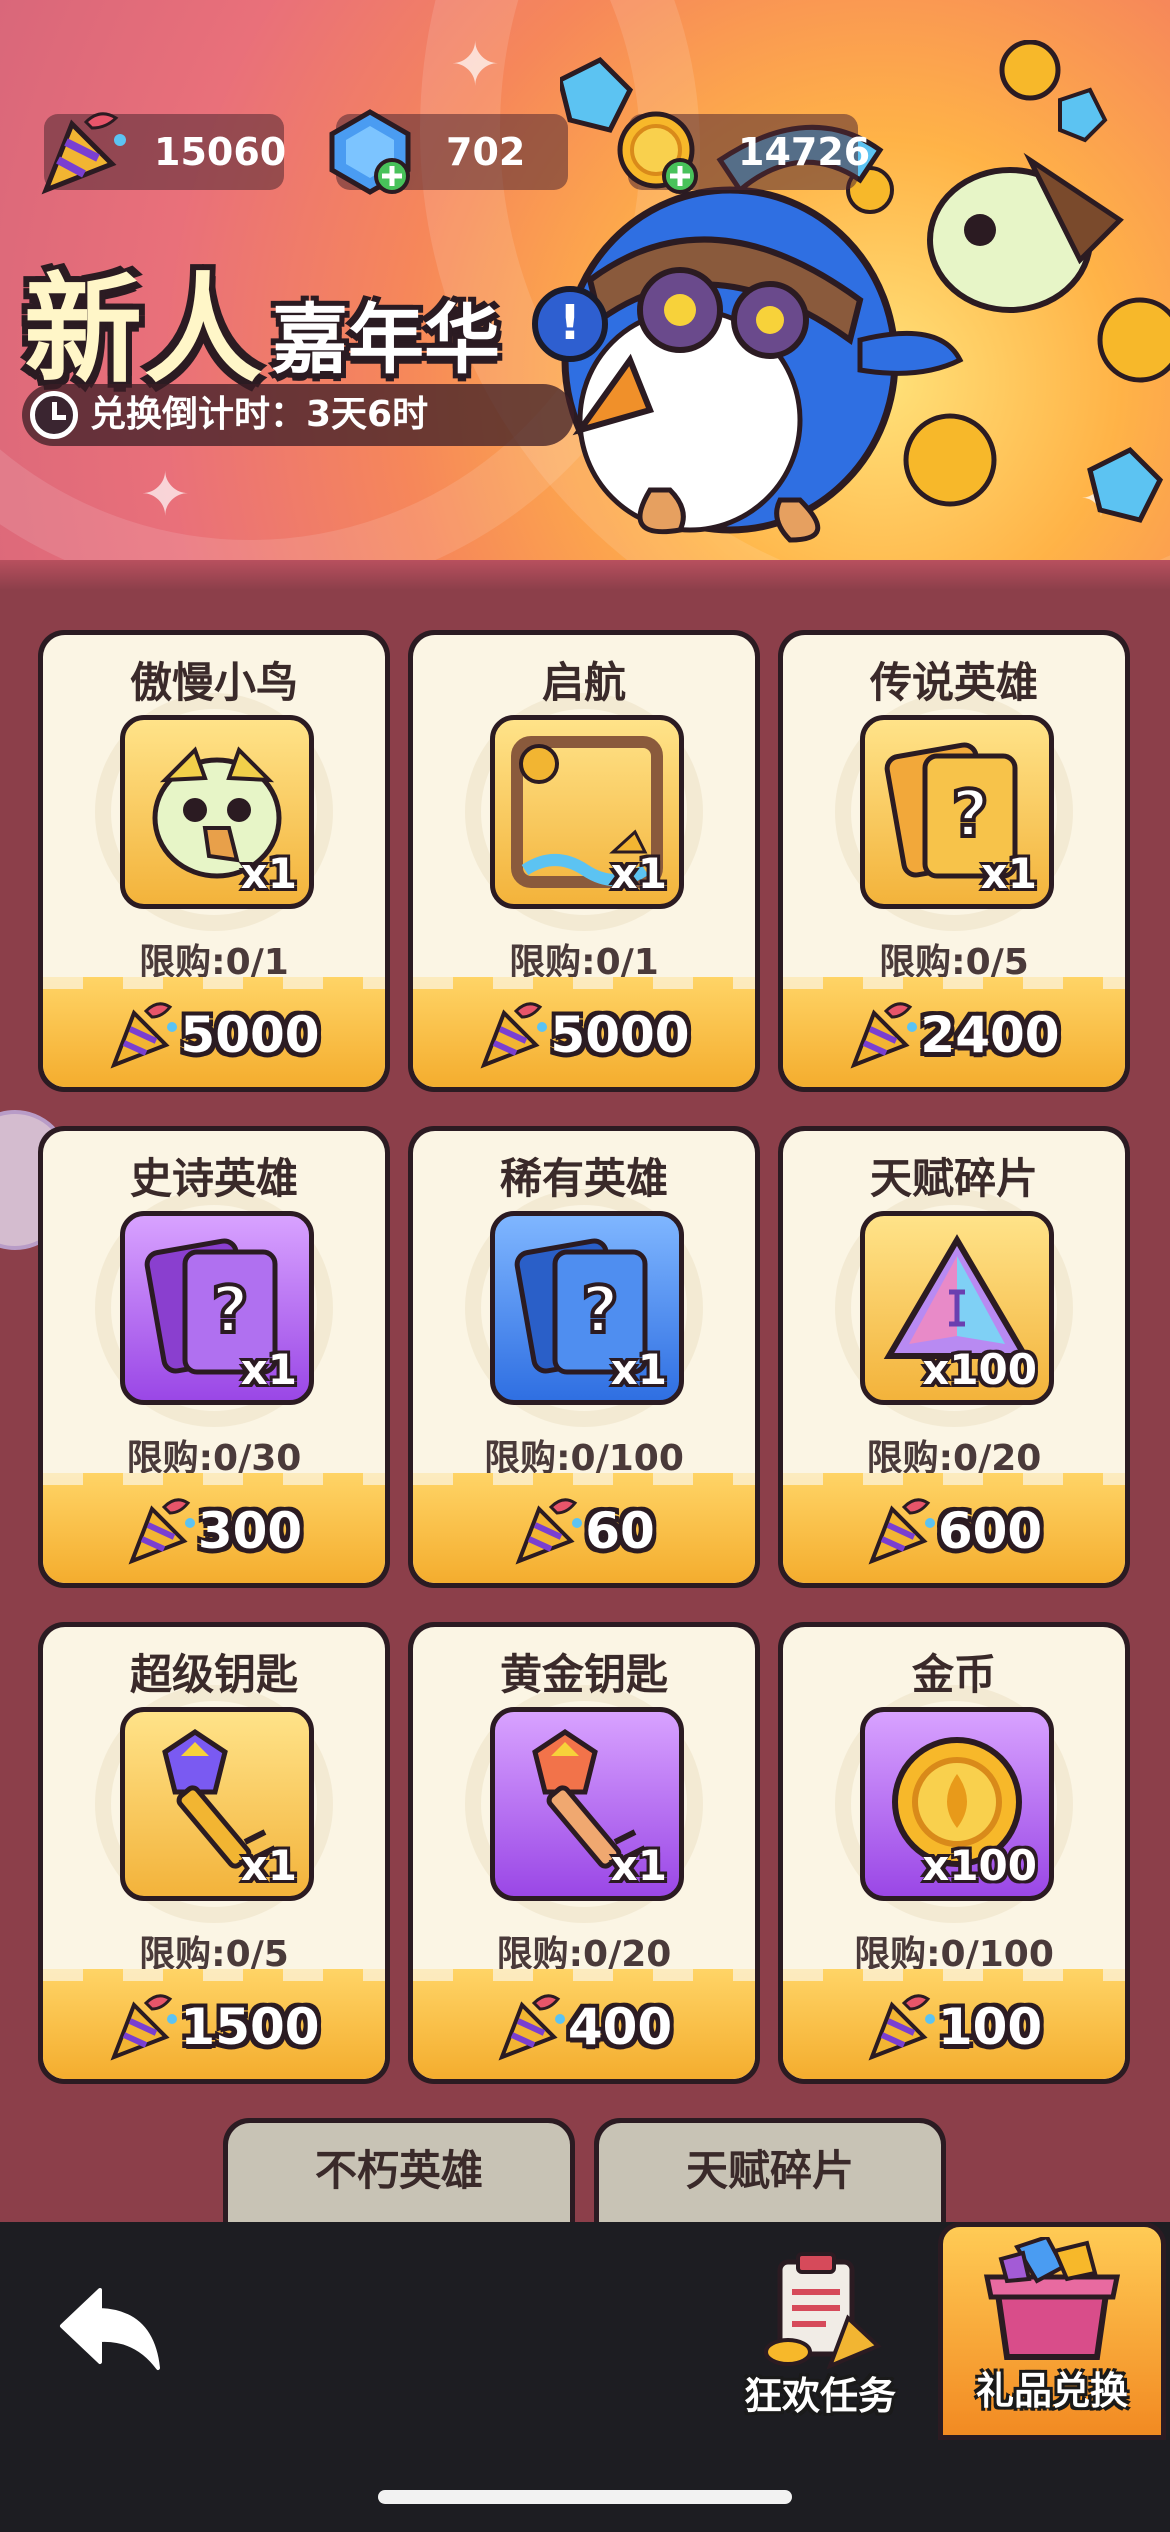  I want to click on bottom-nav: 狂欢任务 礼品兑换, so click(585, 2377).